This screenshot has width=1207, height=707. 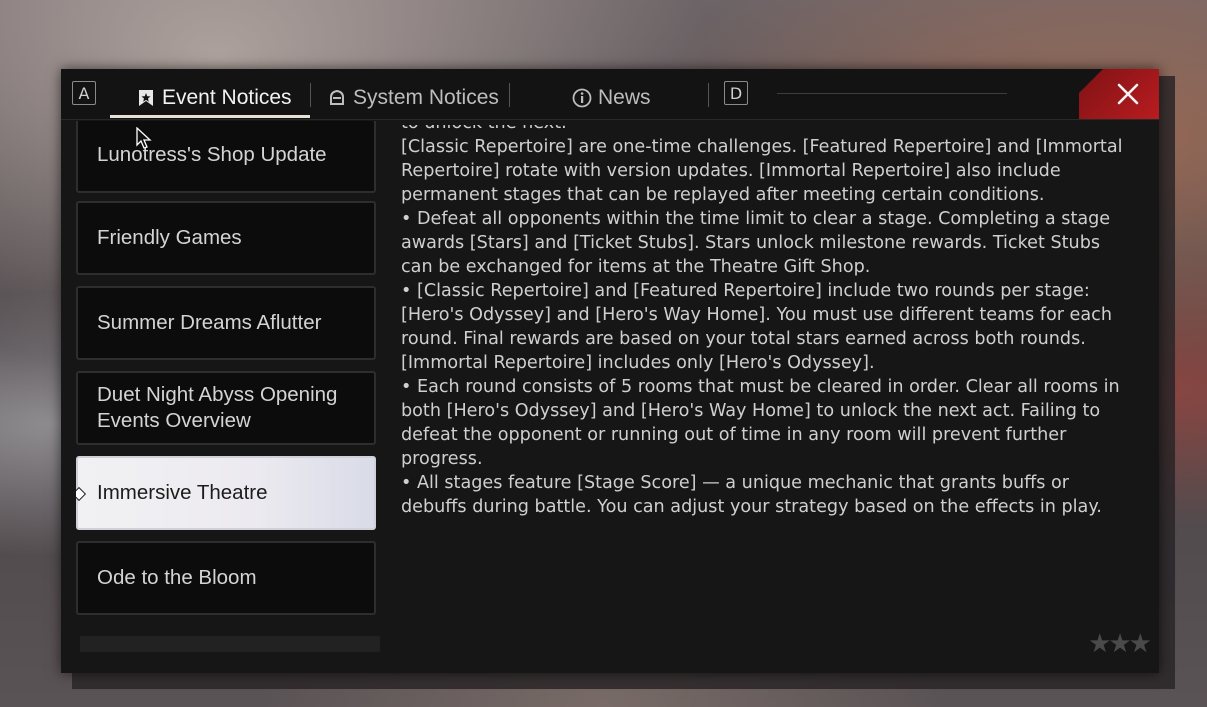 What do you see at coordinates (766, 130) in the screenshot?
I see `content-paragraph: to unlock the next.` at bounding box center [766, 130].